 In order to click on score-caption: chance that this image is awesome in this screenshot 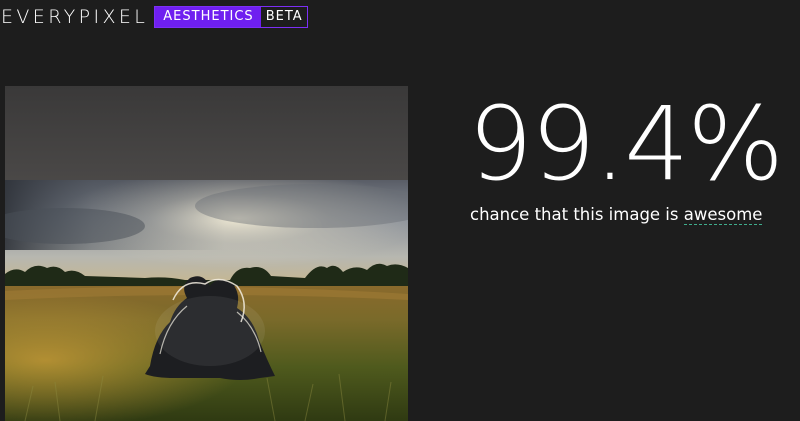, I will do `click(616, 215)`.